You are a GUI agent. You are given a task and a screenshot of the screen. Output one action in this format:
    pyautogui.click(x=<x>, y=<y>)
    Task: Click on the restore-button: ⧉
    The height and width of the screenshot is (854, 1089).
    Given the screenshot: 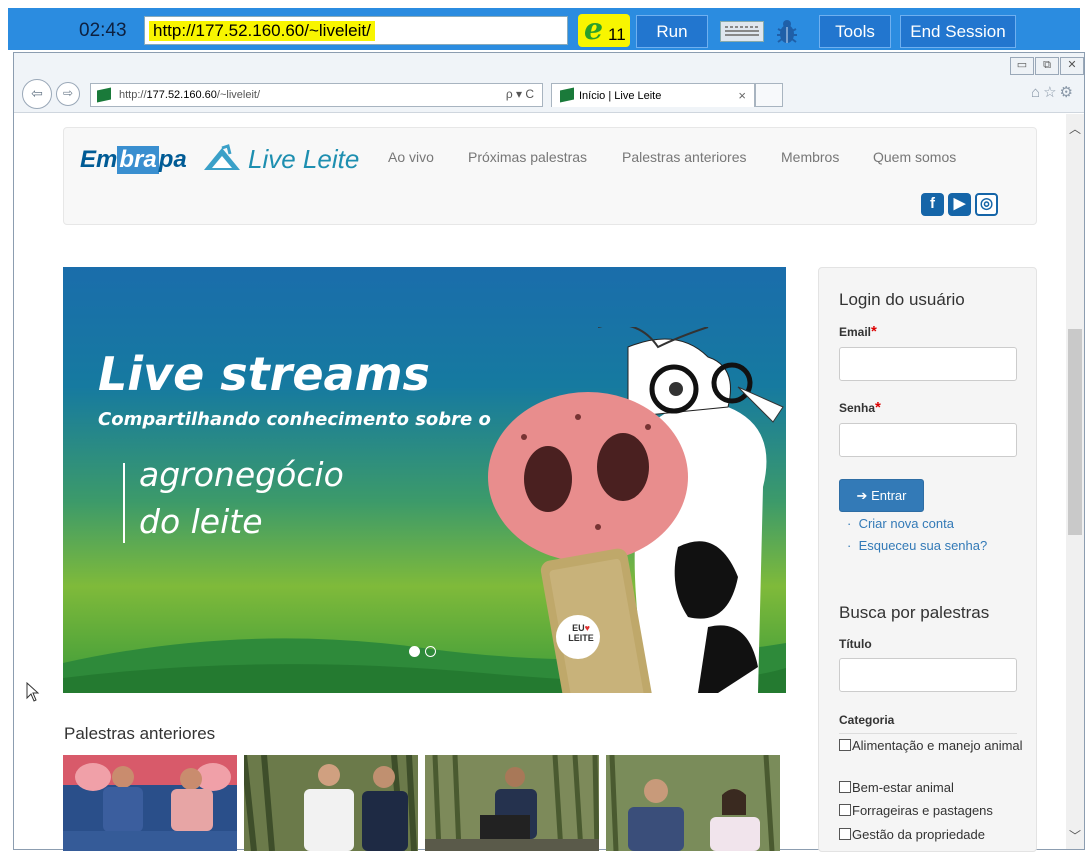 What is the action you would take?
    pyautogui.click(x=1047, y=66)
    